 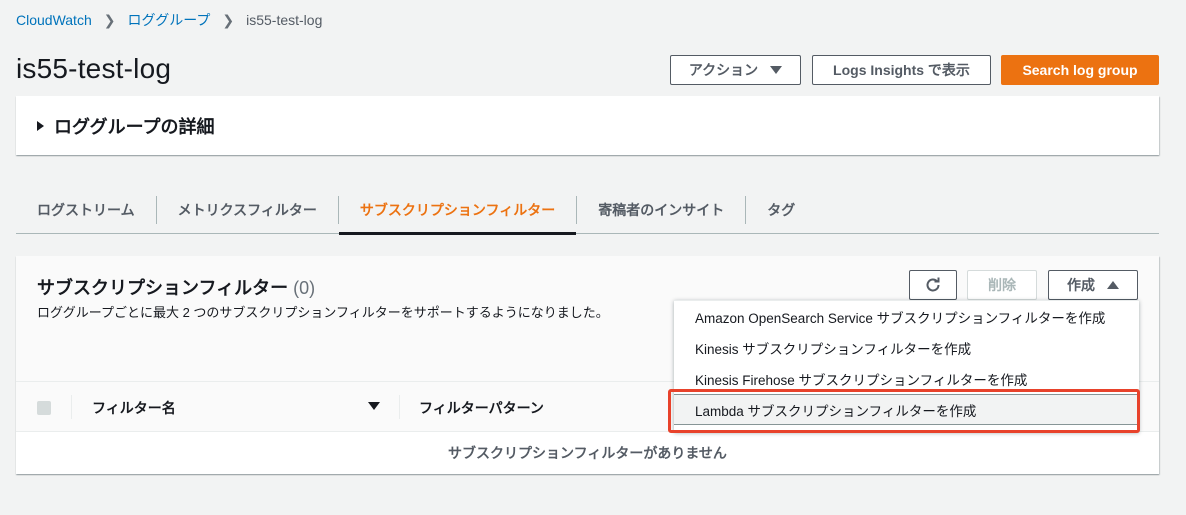 I want to click on logs-insights-button: Logs Insights で表示, so click(x=901, y=70).